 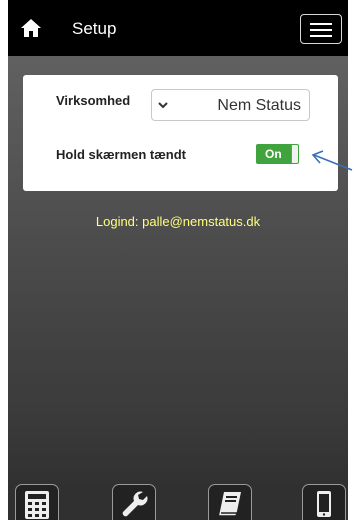 I want to click on book-icon, so click(x=230, y=504).